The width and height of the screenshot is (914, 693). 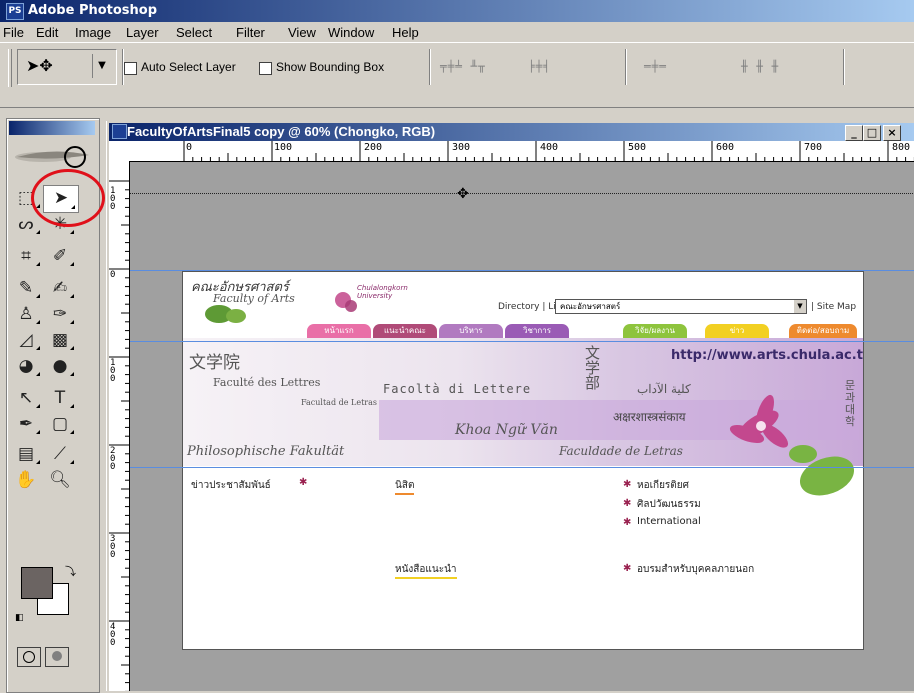 I want to click on ruler-origin, so click(x=119, y=151).